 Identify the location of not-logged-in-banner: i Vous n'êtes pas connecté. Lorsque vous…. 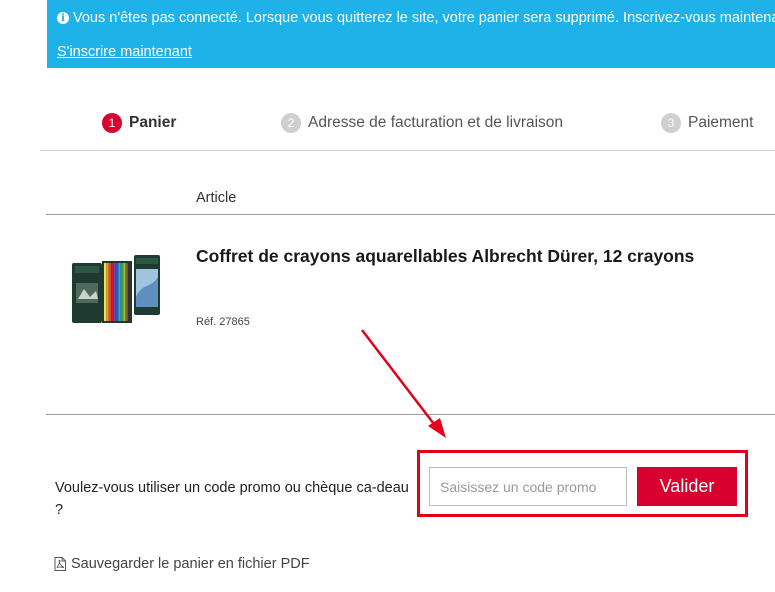
(411, 34).